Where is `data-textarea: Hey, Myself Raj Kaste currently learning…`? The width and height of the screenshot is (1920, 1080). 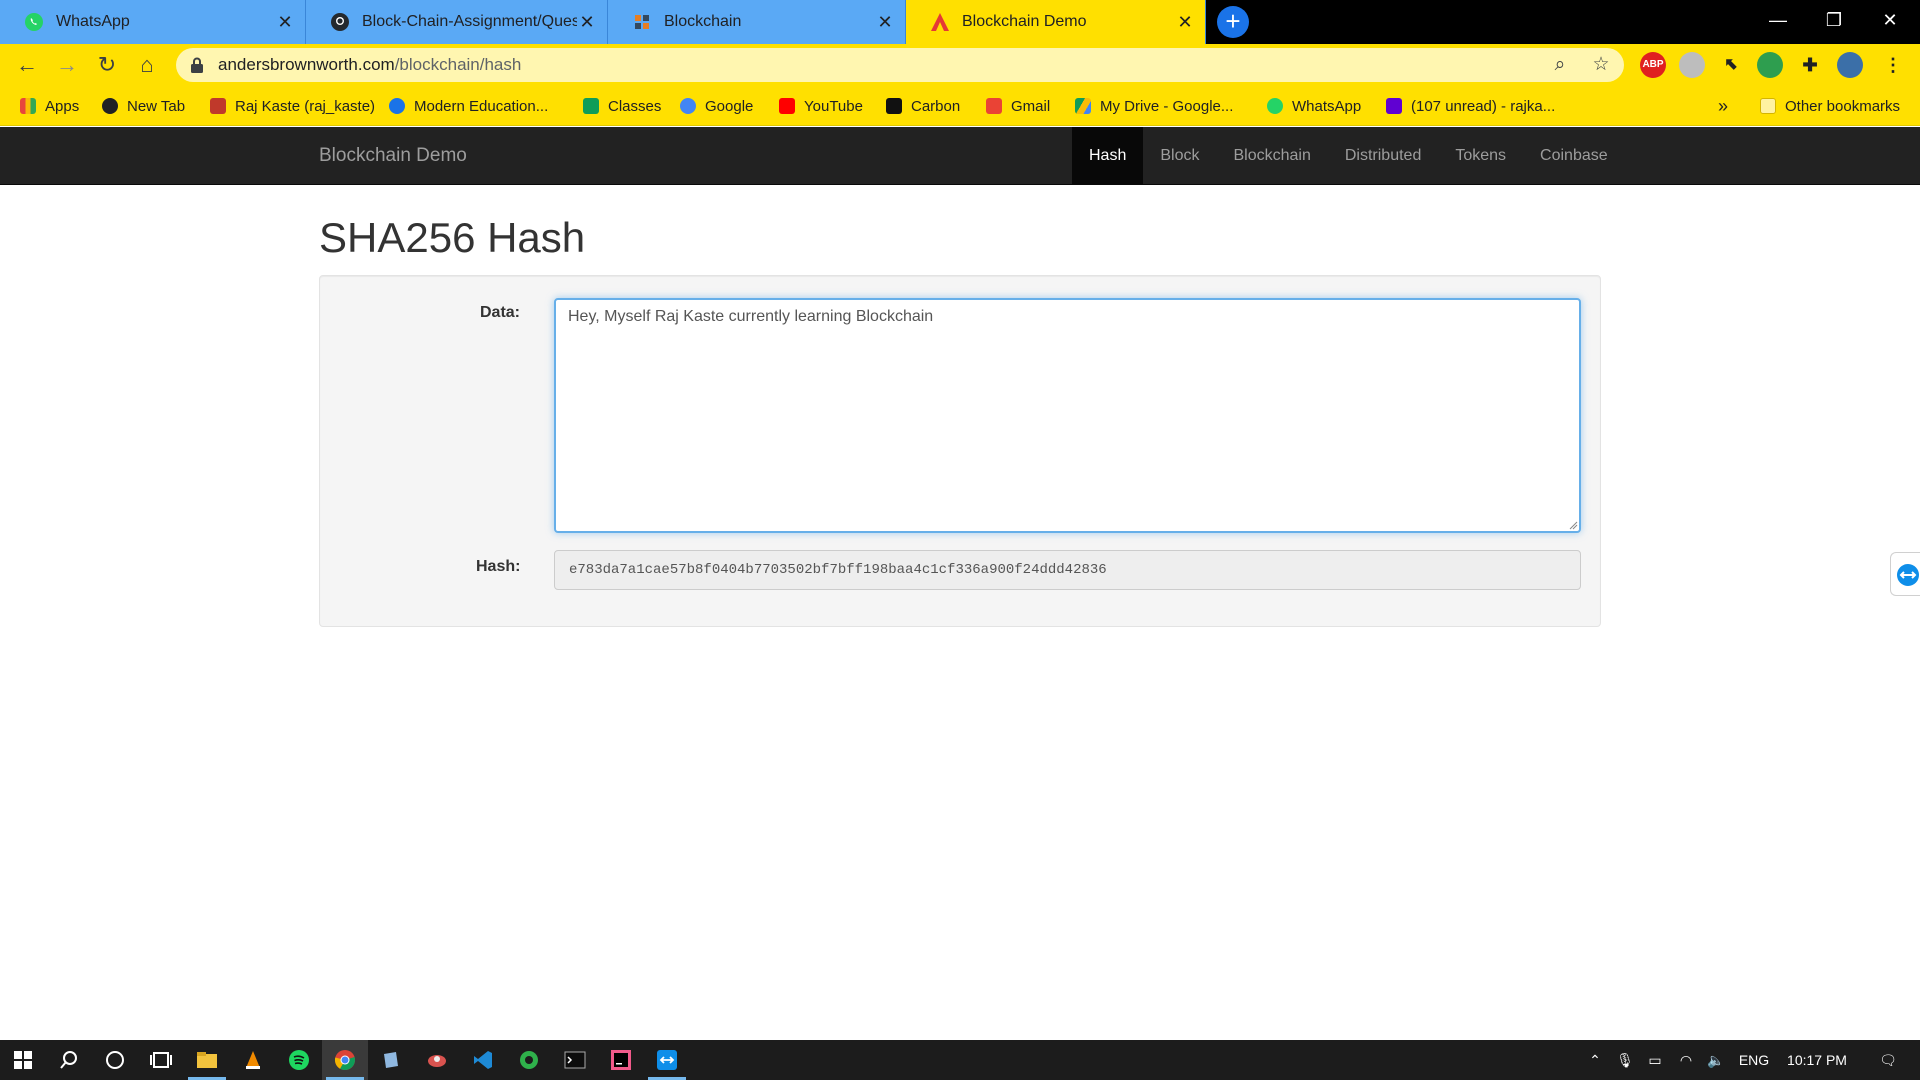
data-textarea: Hey, Myself Raj Kaste currently learning… is located at coordinates (1067, 415).